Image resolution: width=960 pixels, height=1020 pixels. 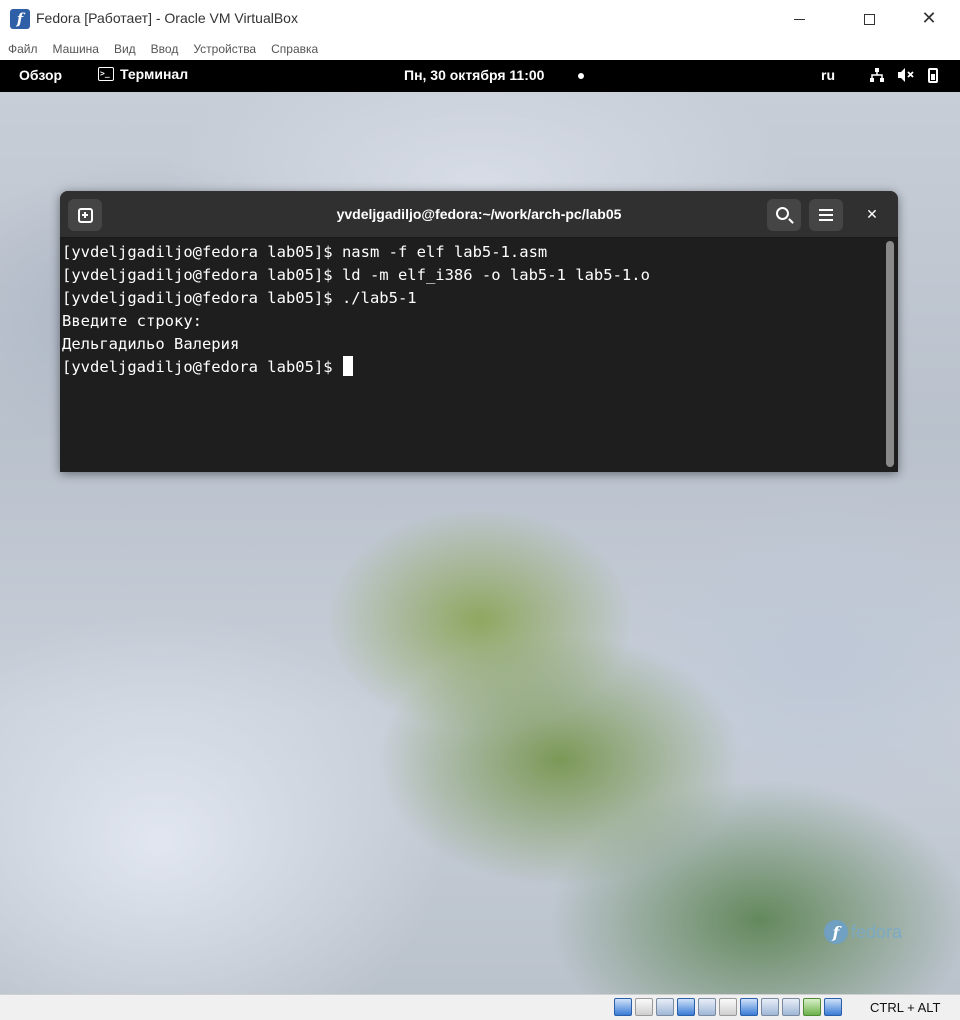 What do you see at coordinates (151, 344) in the screenshot?
I see `terminal-line: Дельгадильо Валерия` at bounding box center [151, 344].